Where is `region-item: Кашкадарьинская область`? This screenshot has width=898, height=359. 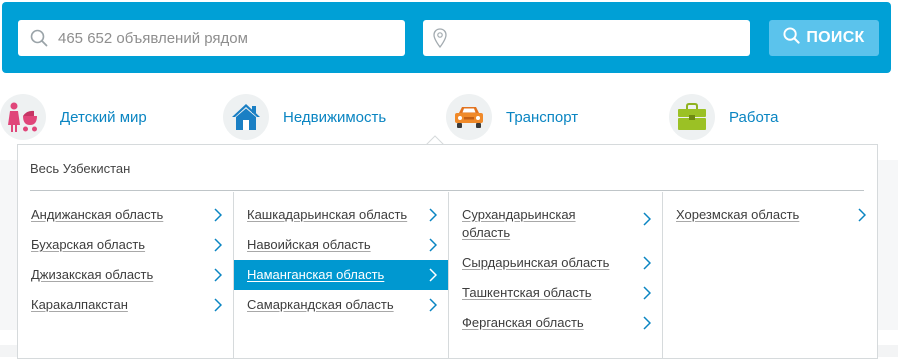 region-item: Кашкадарьинская область is located at coordinates (341, 215).